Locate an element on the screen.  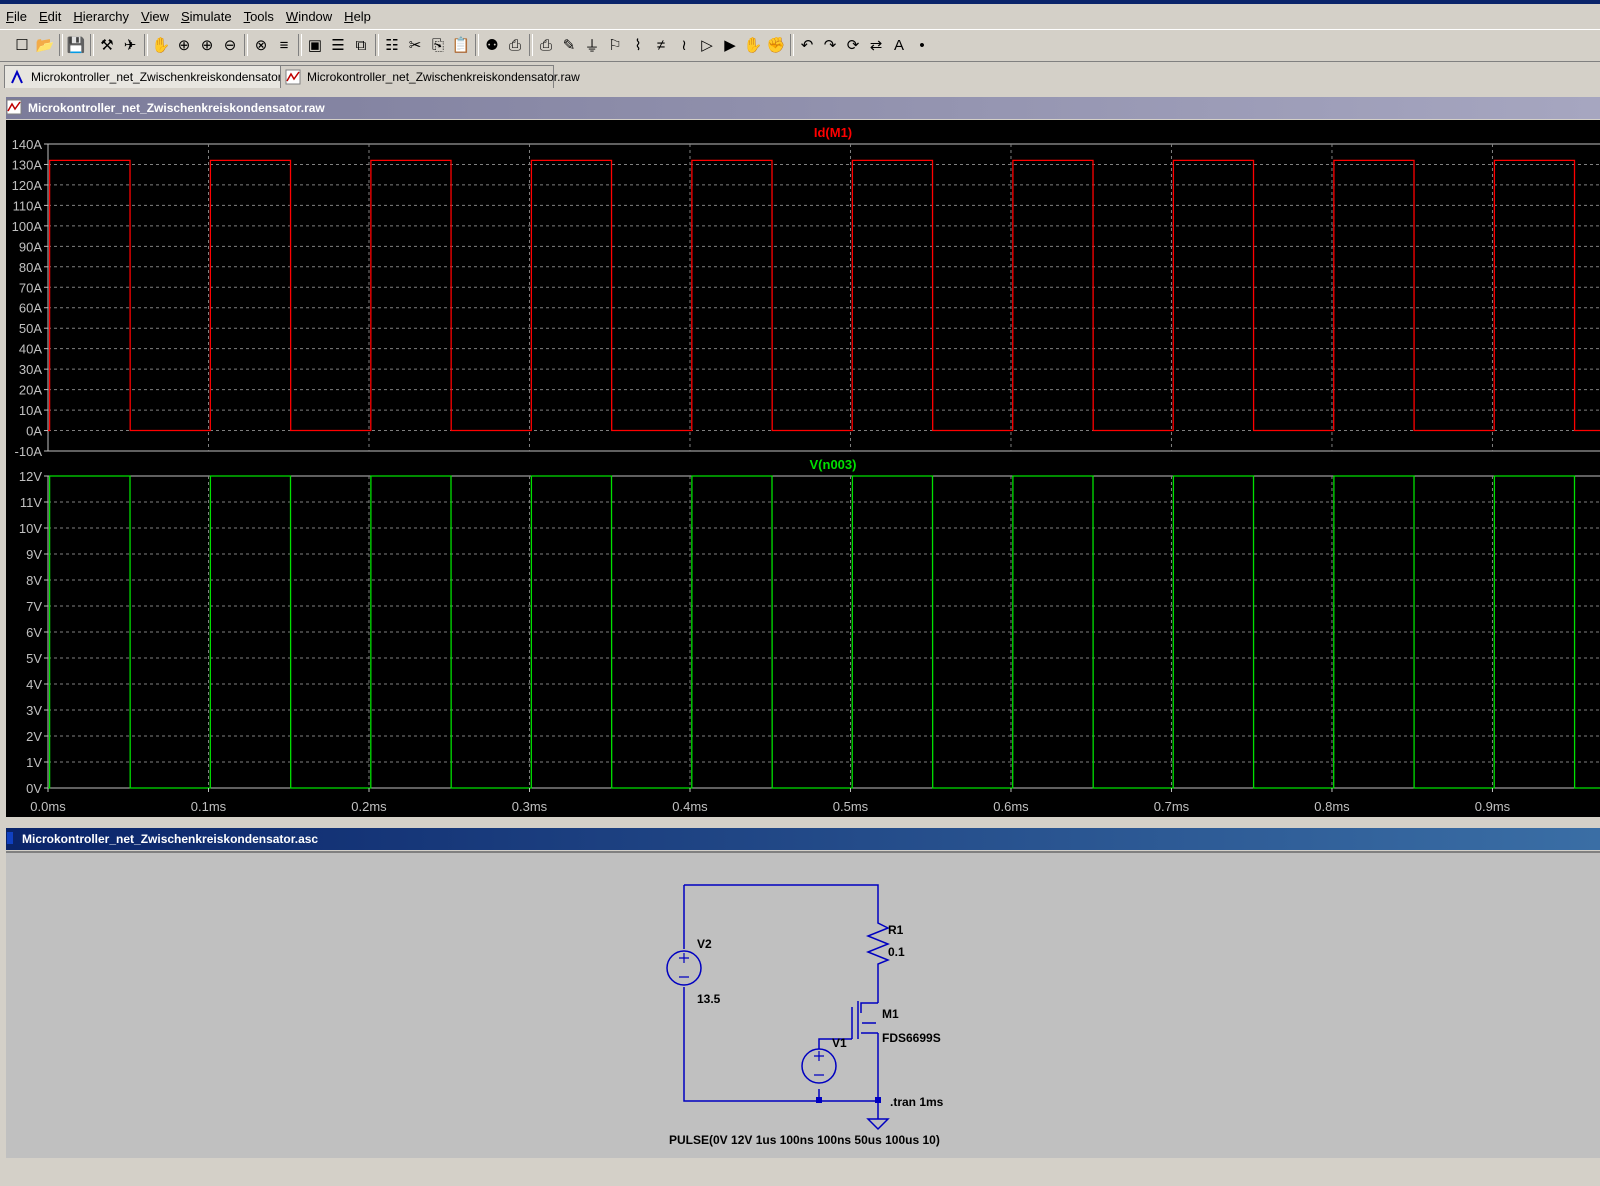
toolbar: ☐ 📂 💾 ⚒ ✈ ✋ ⊕ ⊕ ⊖ ⊗ ≡ ▣ ☰ ⧉ ☷ ✂ ⎘ 📋 ⚉ ⎙ ⎙ ✎ ⏚ ⚐ ⌇ ≠ ≀ ▷ ▶ ✋ ✊ ↶ ↷ ⟳ ⇄ A • is located at coordinates (800, 45).